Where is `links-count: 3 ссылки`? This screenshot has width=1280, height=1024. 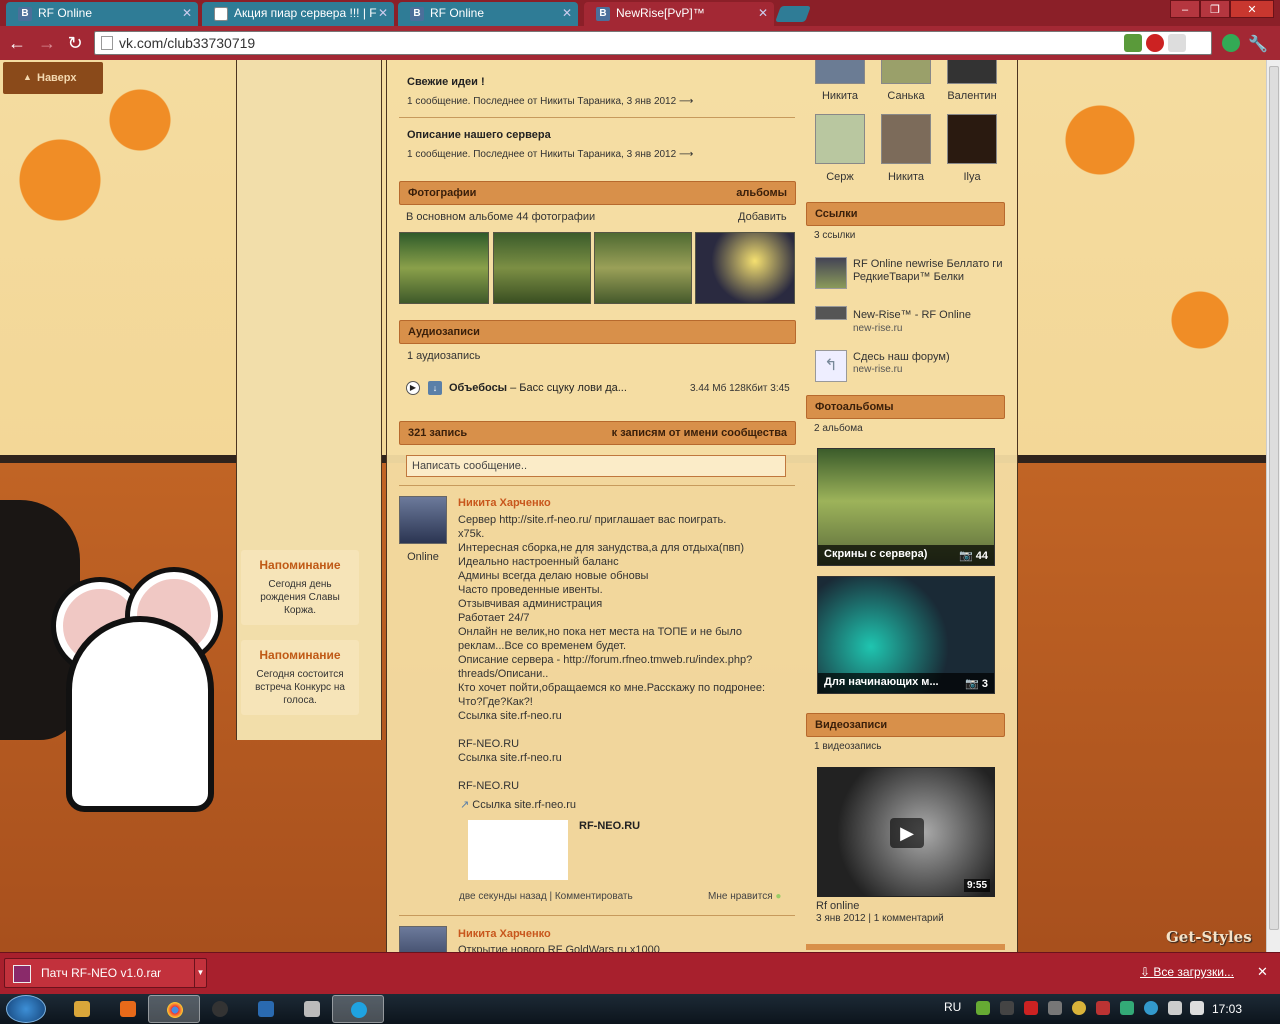
links-count: 3 ссылки is located at coordinates (834, 235).